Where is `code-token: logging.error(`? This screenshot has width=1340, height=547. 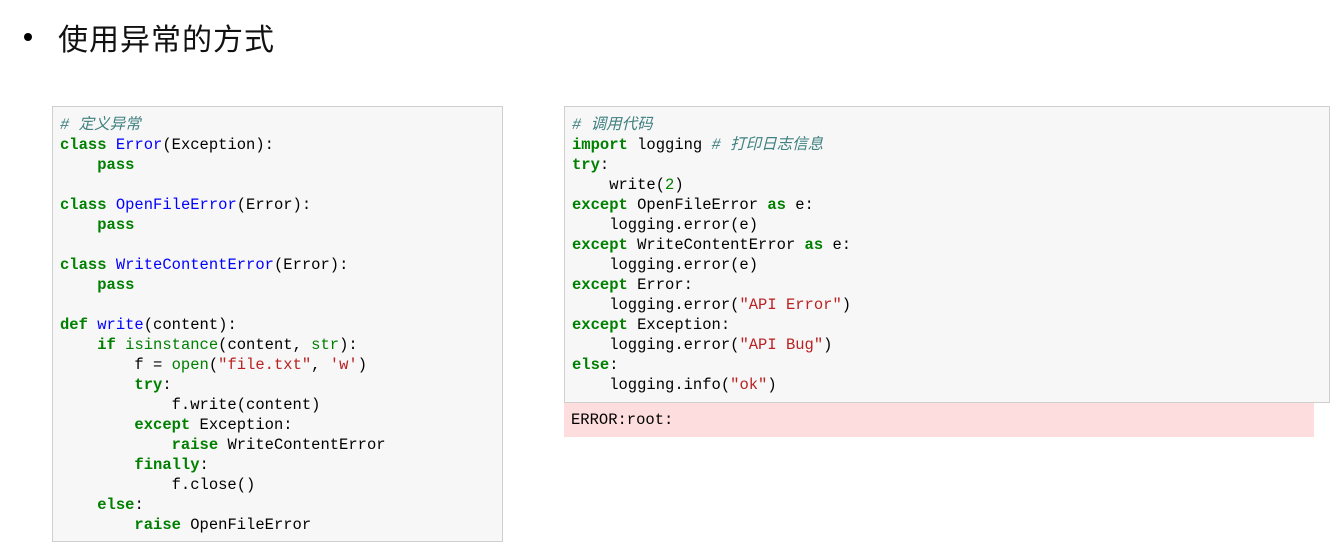
code-token: logging.error( is located at coordinates (656, 345).